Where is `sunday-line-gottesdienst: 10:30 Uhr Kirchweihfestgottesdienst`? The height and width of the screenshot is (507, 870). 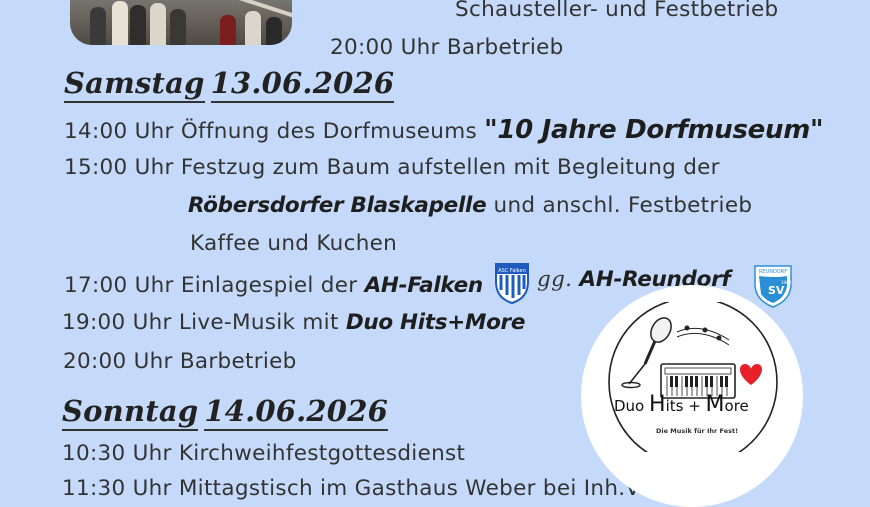 sunday-line-gottesdienst: 10:30 Uhr Kirchweihfestgottesdienst is located at coordinates (264, 453).